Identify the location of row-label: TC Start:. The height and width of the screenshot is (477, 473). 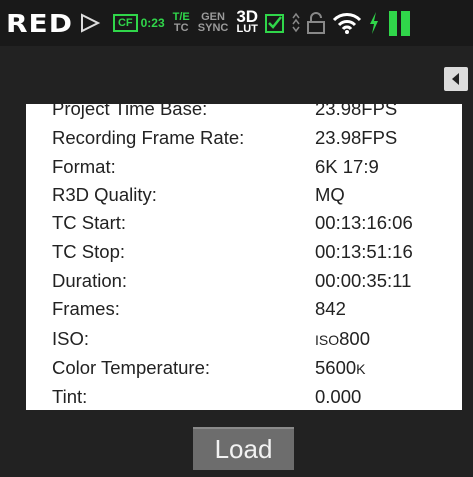
(89, 222).